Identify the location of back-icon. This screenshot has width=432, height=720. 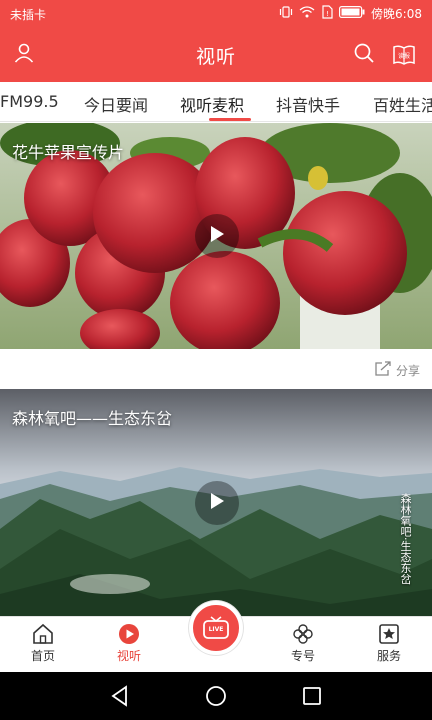
(120, 698).